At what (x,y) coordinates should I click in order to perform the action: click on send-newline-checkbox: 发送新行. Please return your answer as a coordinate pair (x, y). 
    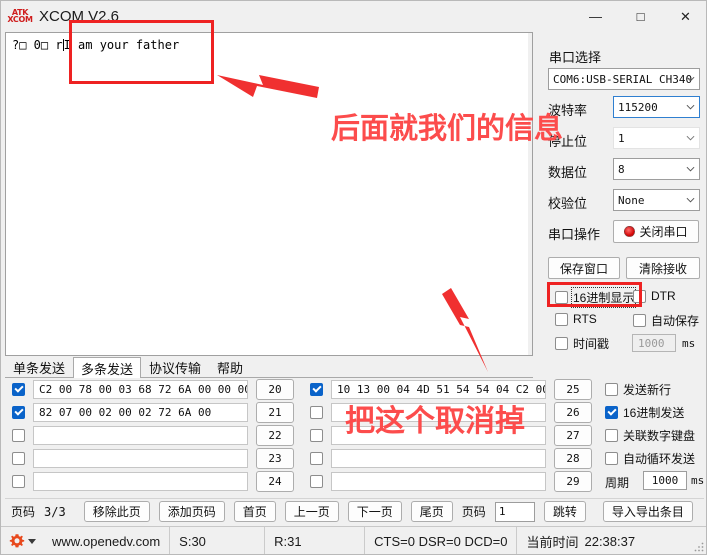
    Looking at the image, I should click on (638, 389).